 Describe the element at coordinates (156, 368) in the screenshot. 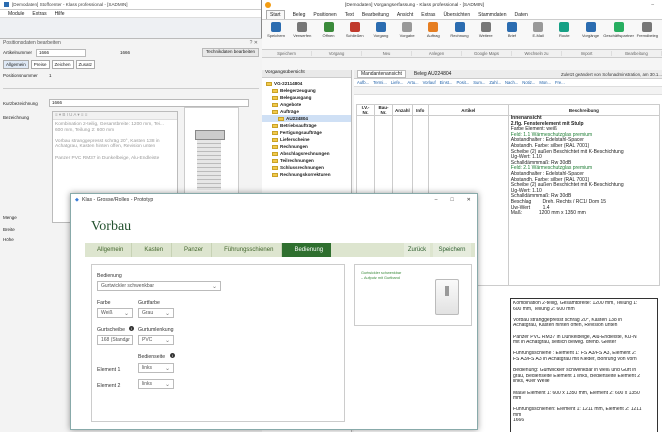

I see `element1-select: links ⌄` at that location.